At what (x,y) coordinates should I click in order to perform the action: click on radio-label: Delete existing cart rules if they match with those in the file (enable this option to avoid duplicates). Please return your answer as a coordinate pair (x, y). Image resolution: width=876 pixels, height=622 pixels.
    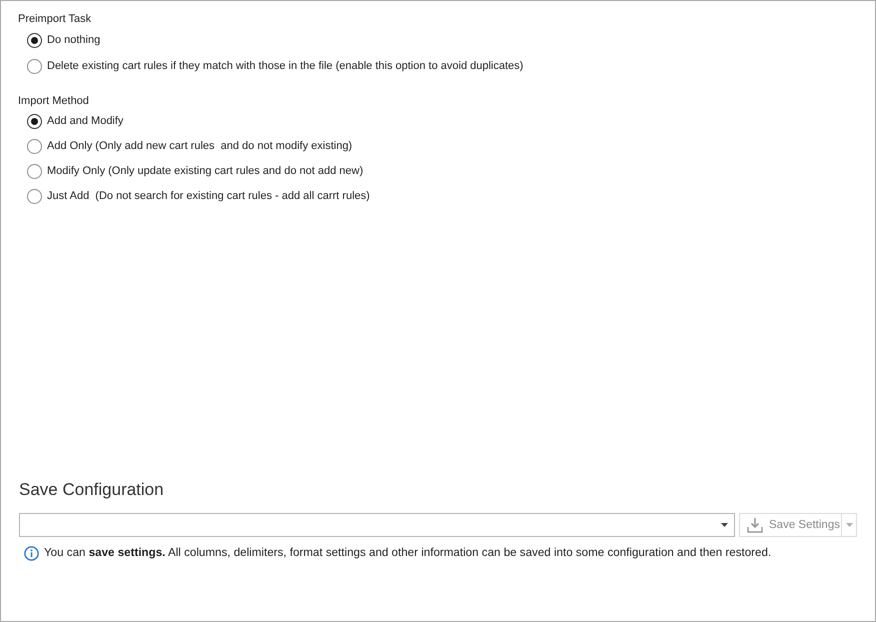
    Looking at the image, I should click on (285, 66).